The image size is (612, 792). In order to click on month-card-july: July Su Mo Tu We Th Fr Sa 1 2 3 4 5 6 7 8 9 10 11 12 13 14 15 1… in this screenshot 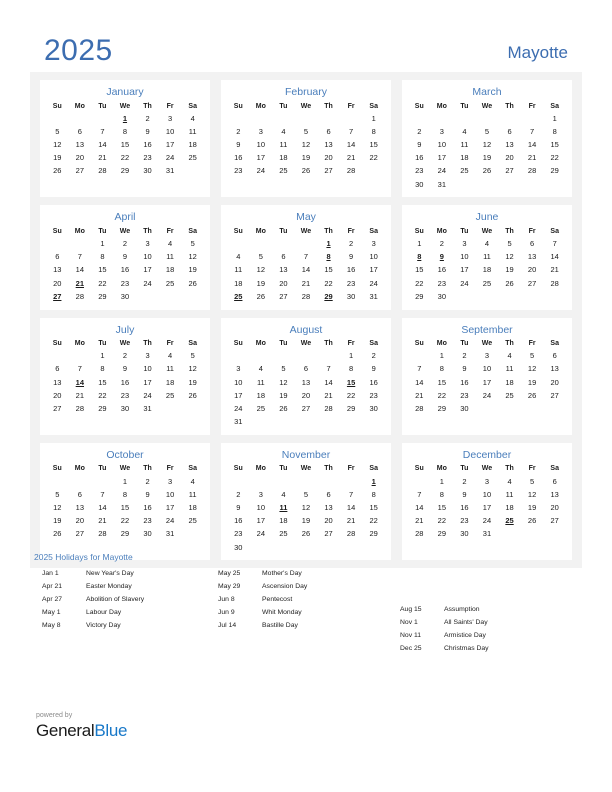, I will do `click(125, 376)`.